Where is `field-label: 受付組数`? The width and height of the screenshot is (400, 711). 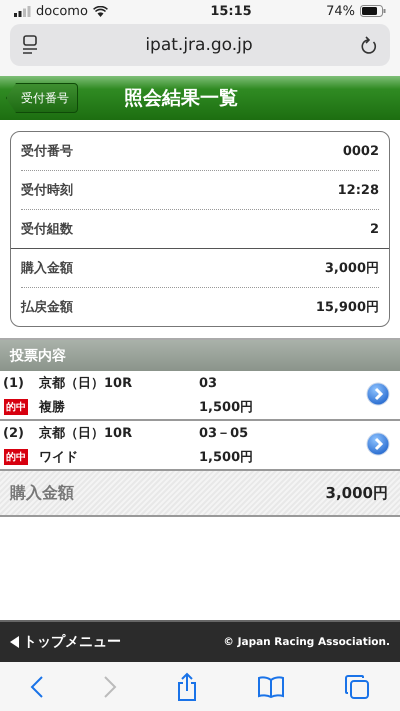
field-label: 受付組数 is located at coordinates (47, 229).